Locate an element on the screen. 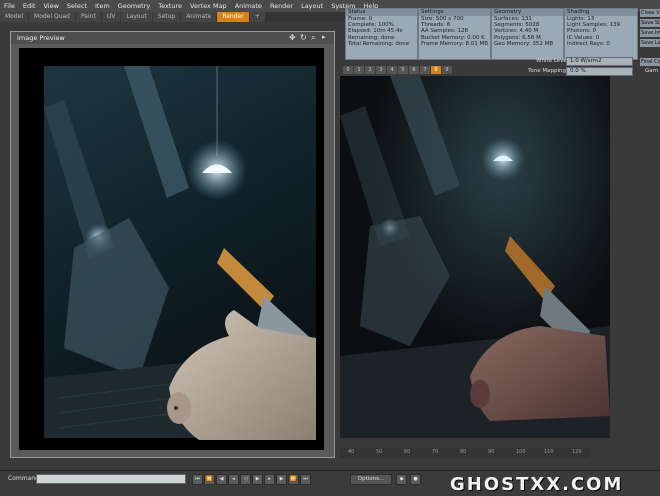 This screenshot has height=496, width=660. step-back-icon: ◂ is located at coordinates (233, 479).